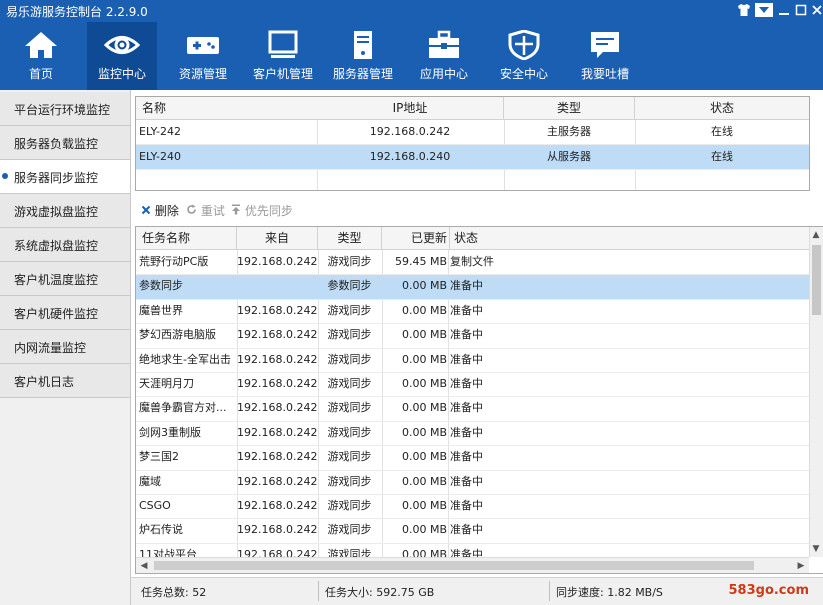 The image size is (823, 605). What do you see at coordinates (5, 176) in the screenshot?
I see `active-indicator` at bounding box center [5, 176].